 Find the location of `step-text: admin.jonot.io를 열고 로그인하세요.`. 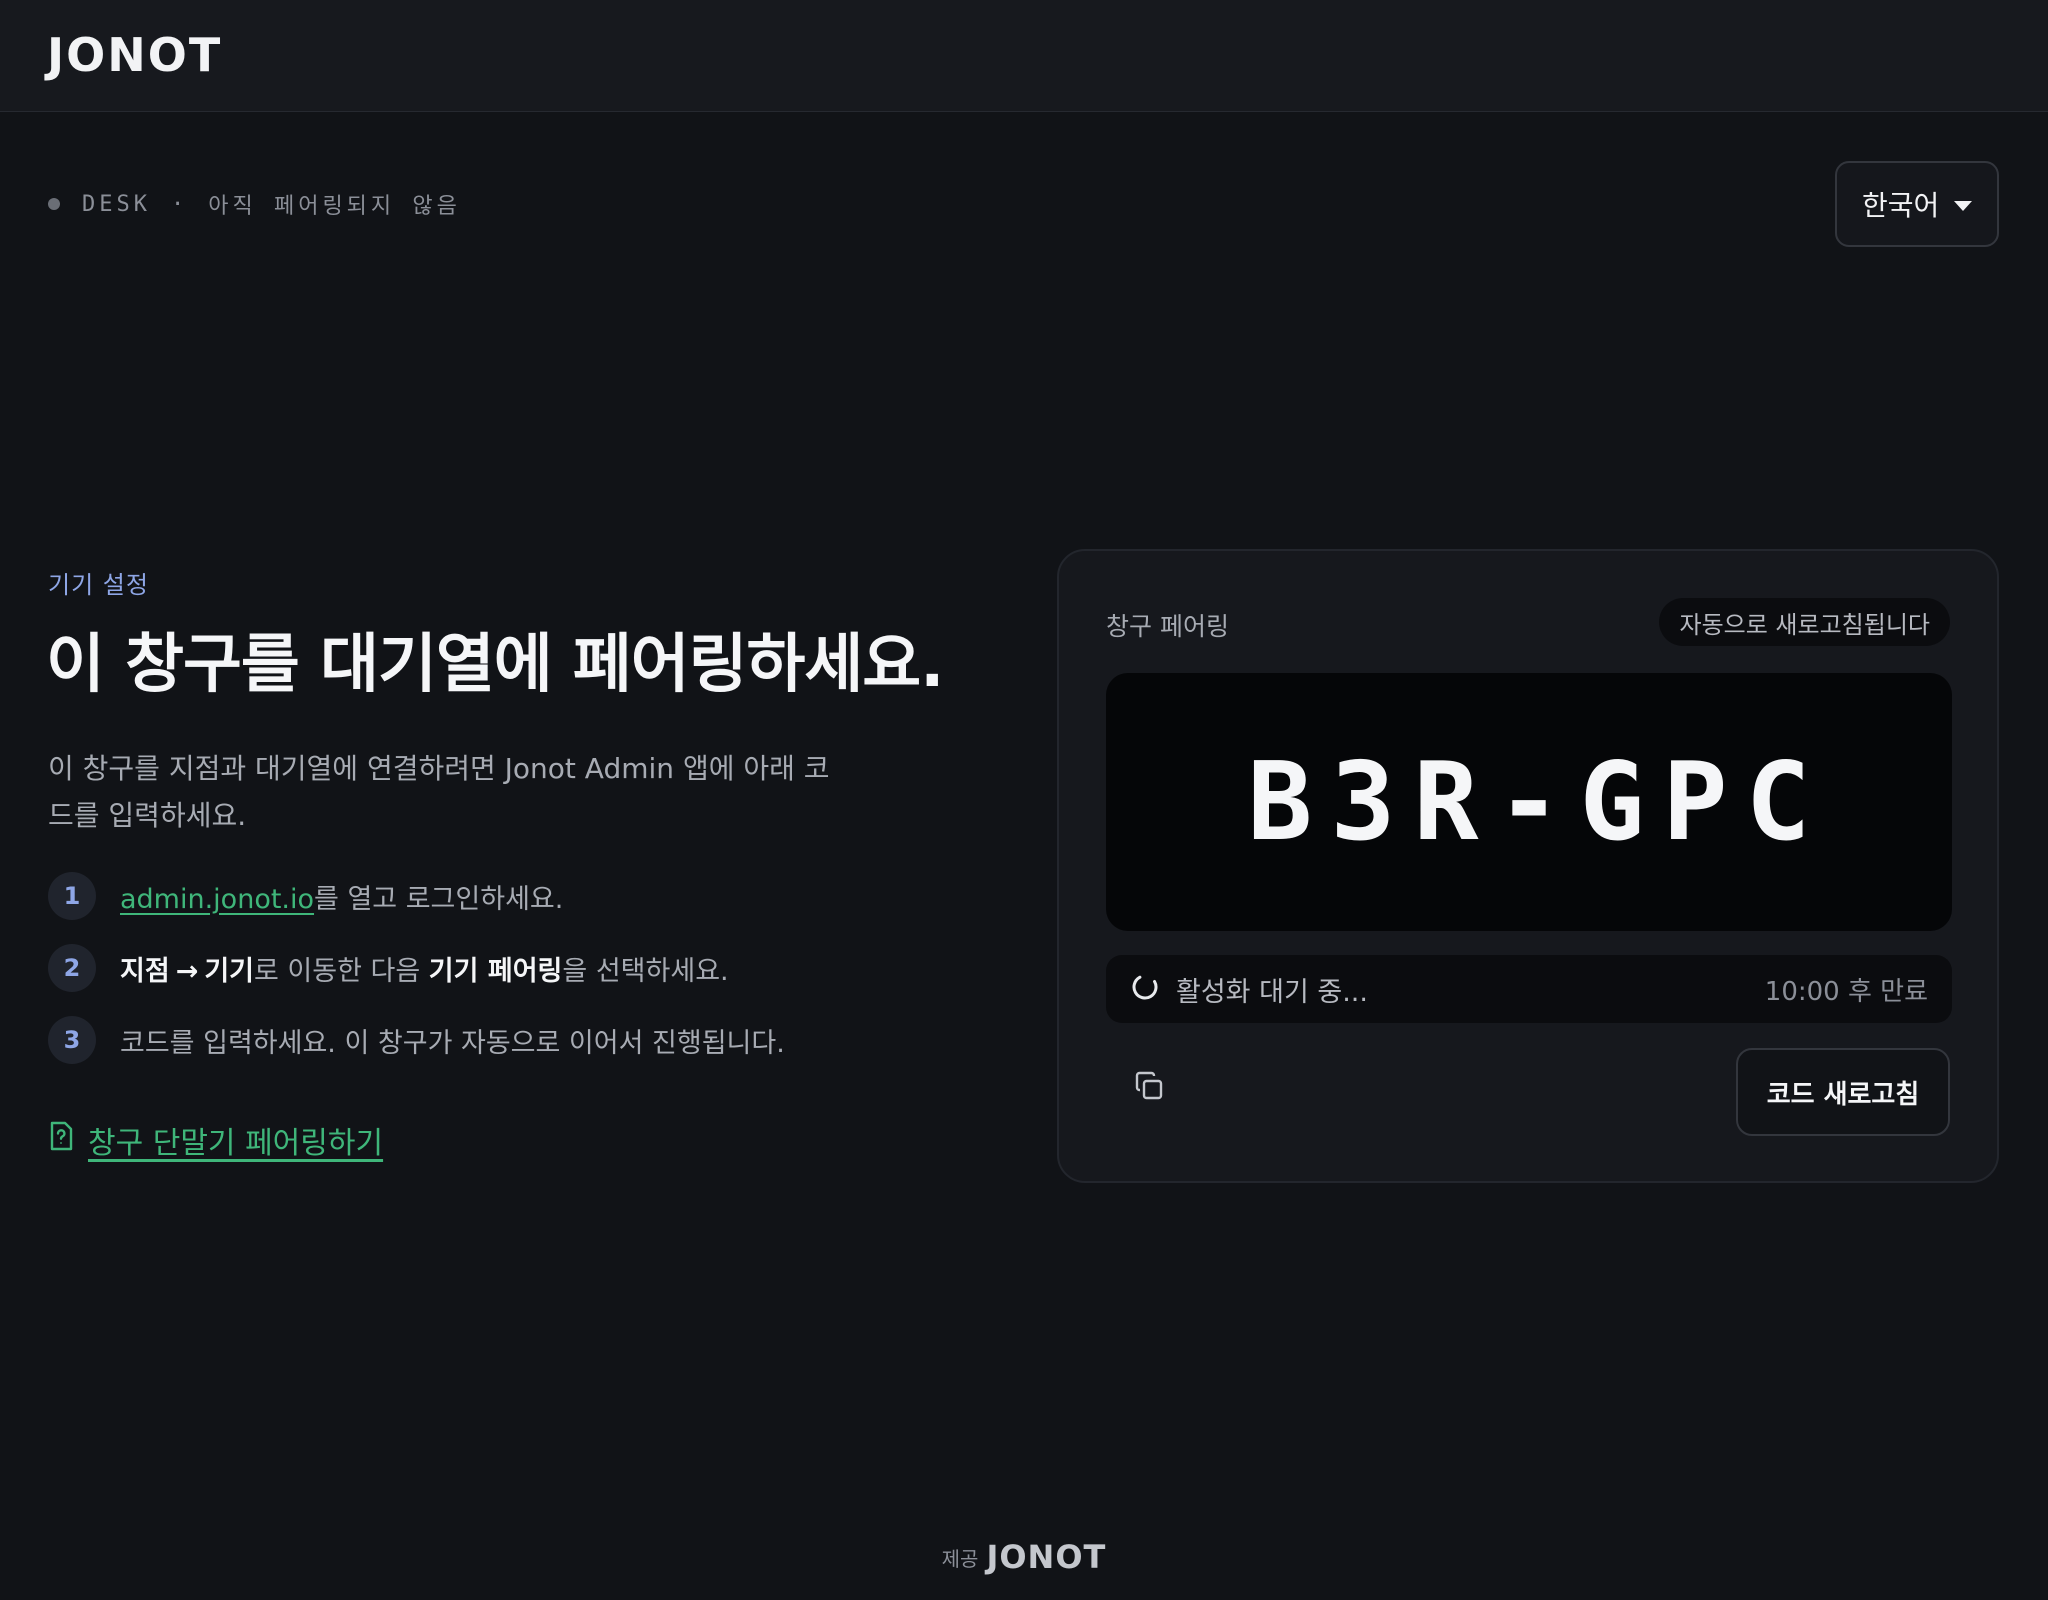

step-text: admin.jonot.io를 열고 로그인하세요. is located at coordinates (341, 896).